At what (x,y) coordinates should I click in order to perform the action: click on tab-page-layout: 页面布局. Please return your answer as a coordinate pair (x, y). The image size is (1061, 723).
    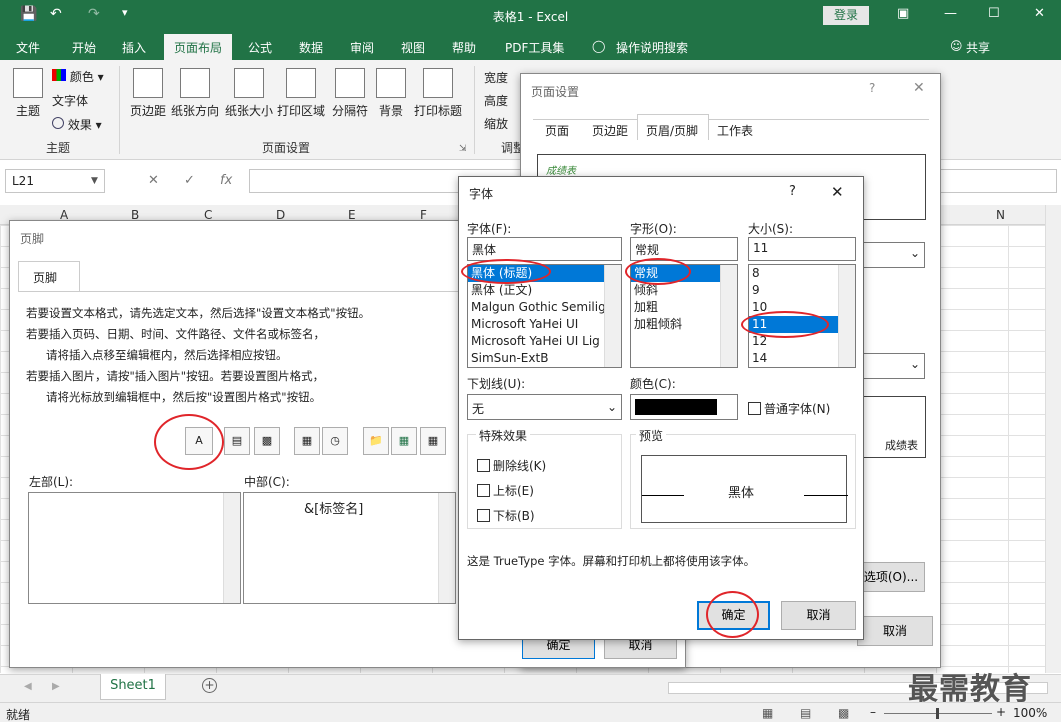
    Looking at the image, I should click on (198, 47).